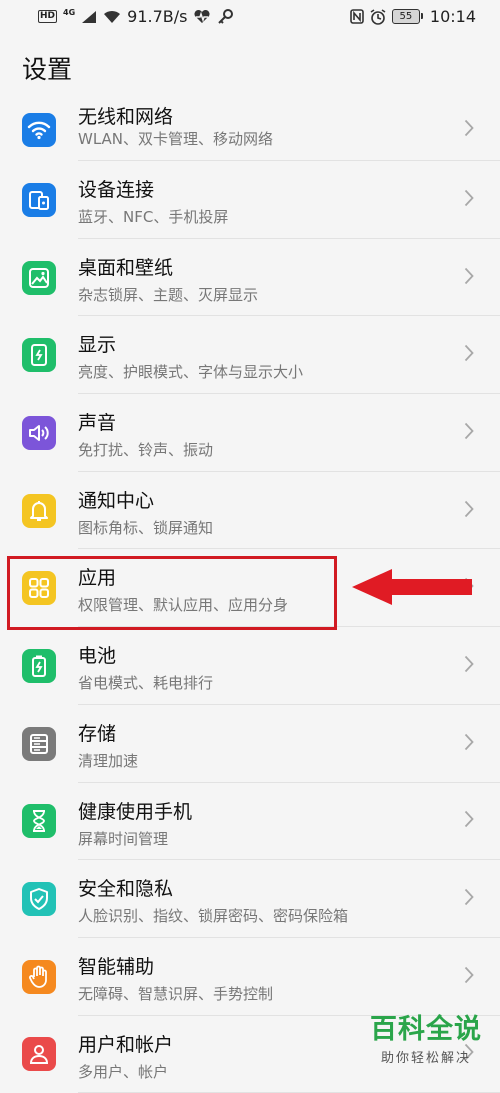  Describe the element at coordinates (39, 129) in the screenshot. I see `wifi-icon` at that location.